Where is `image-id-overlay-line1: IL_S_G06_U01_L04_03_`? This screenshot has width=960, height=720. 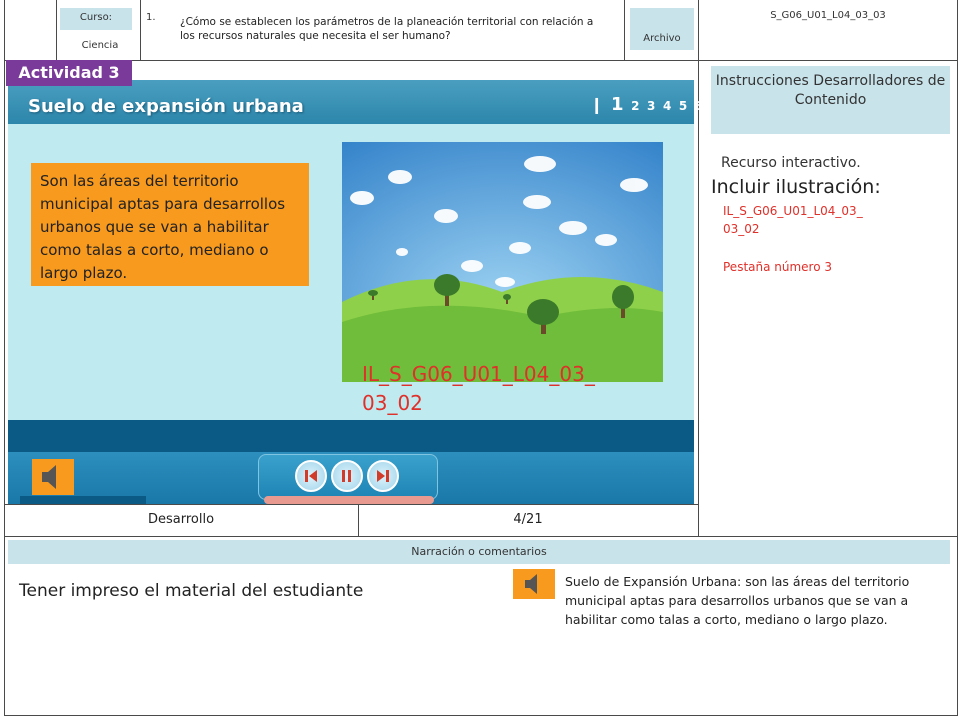 image-id-overlay-line1: IL_S_G06_U01_L04_03_ is located at coordinates (478, 374).